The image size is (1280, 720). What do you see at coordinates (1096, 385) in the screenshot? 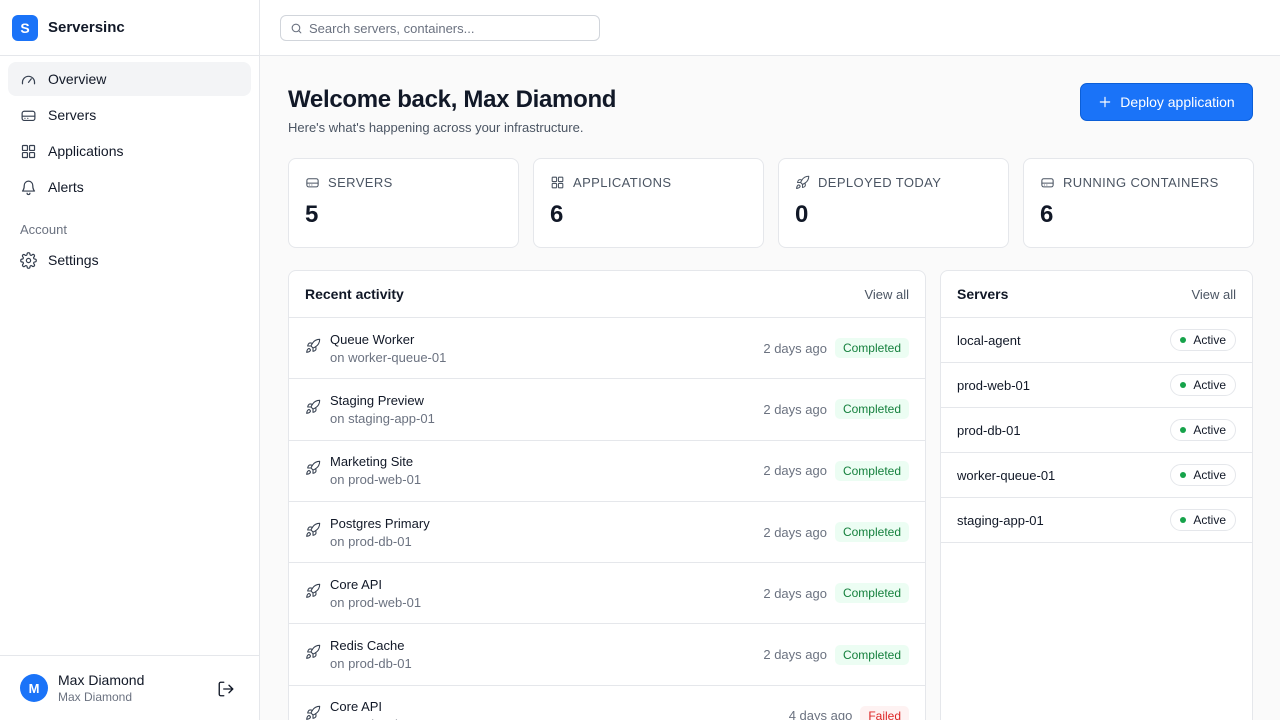
I see `server-row: prod-web-01 Active` at bounding box center [1096, 385].